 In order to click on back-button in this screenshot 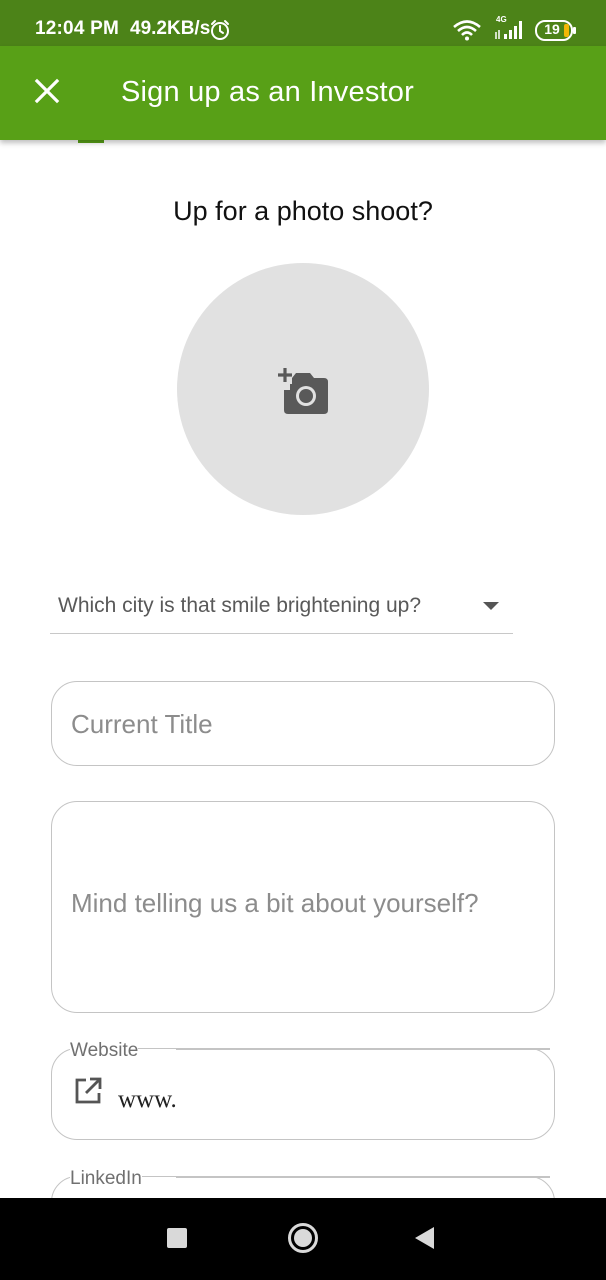, I will do `click(425, 1238)`.